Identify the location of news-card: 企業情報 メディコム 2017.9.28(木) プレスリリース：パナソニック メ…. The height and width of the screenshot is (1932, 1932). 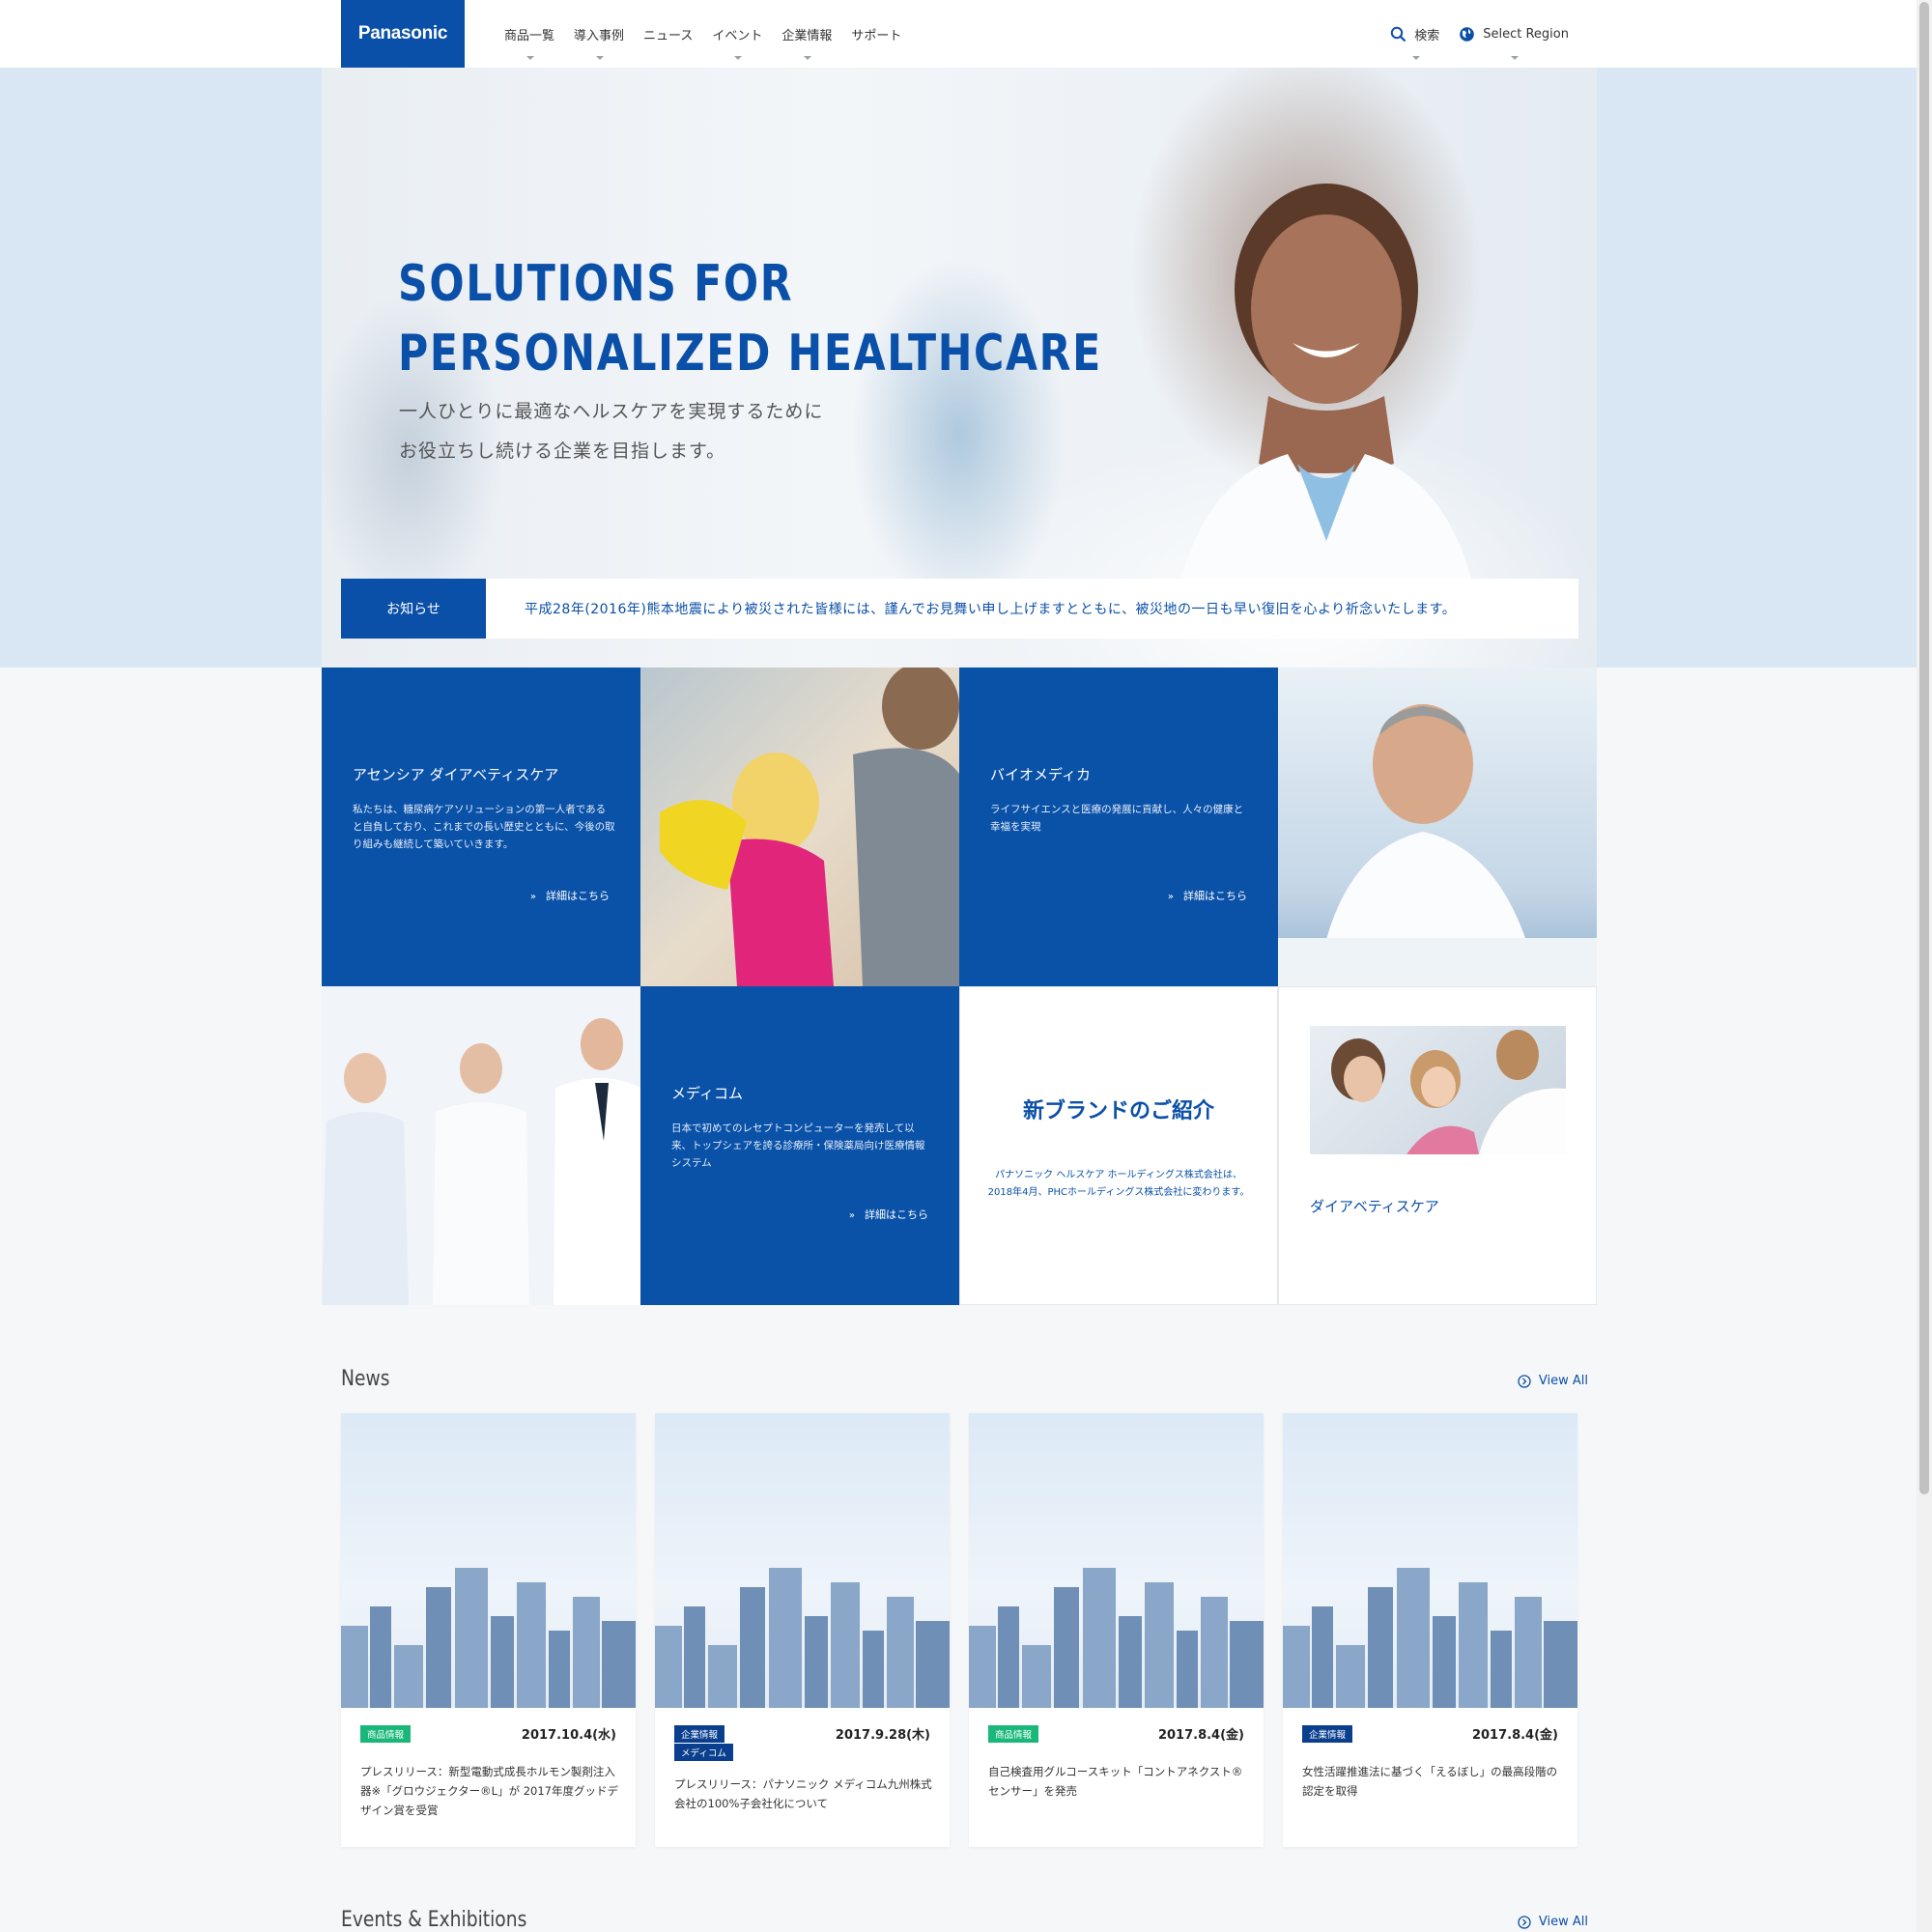
(802, 1630).